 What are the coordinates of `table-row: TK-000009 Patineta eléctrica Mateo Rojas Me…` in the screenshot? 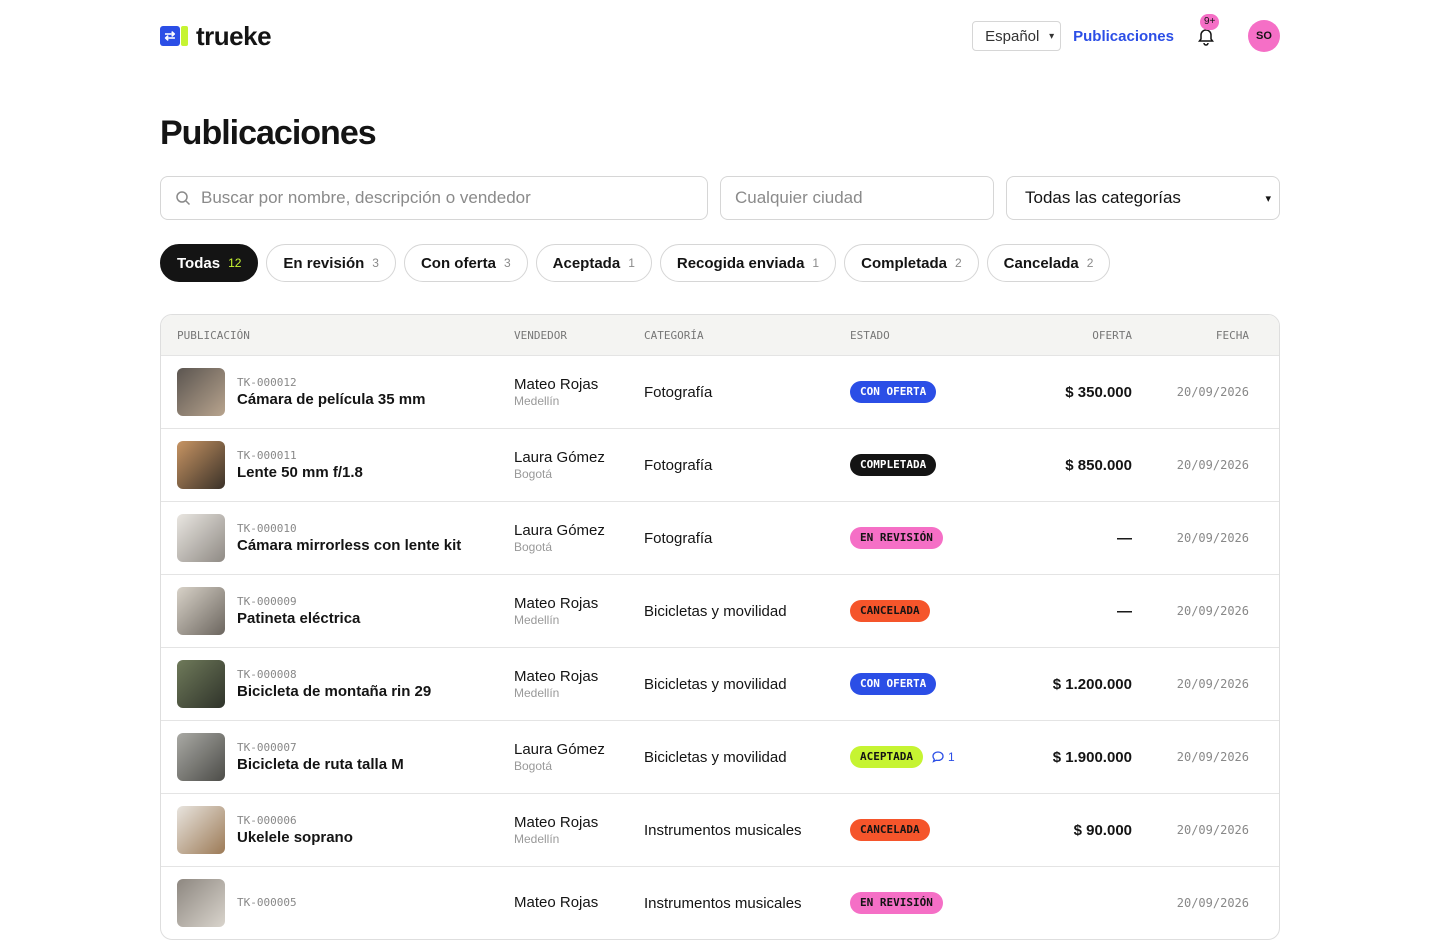 It's located at (720, 610).